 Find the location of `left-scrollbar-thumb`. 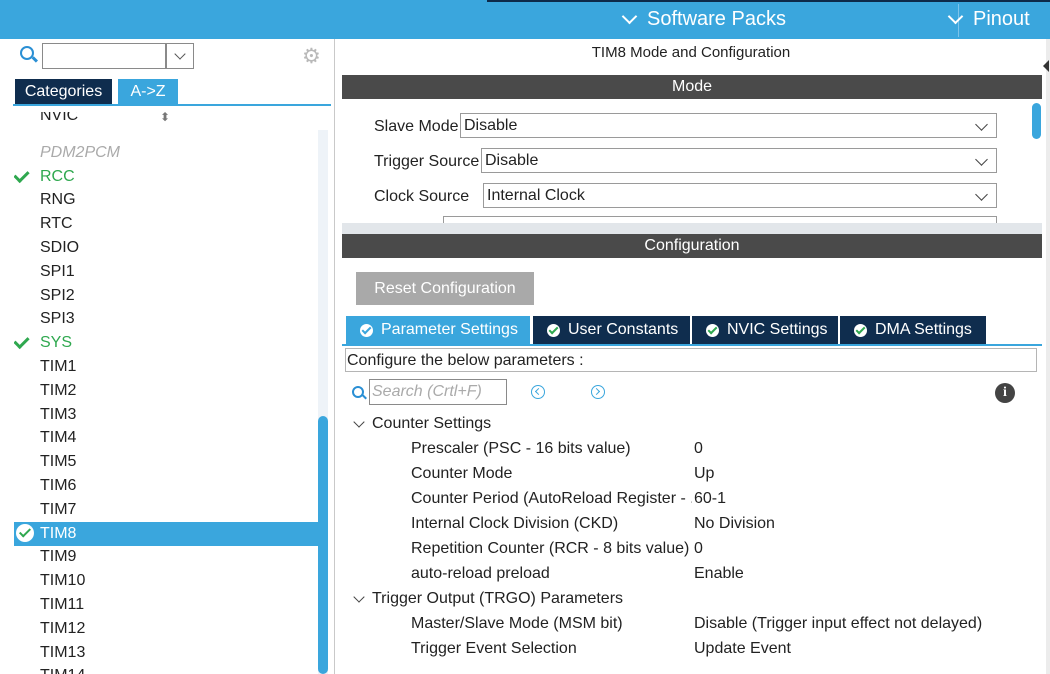

left-scrollbar-thumb is located at coordinates (323, 545).